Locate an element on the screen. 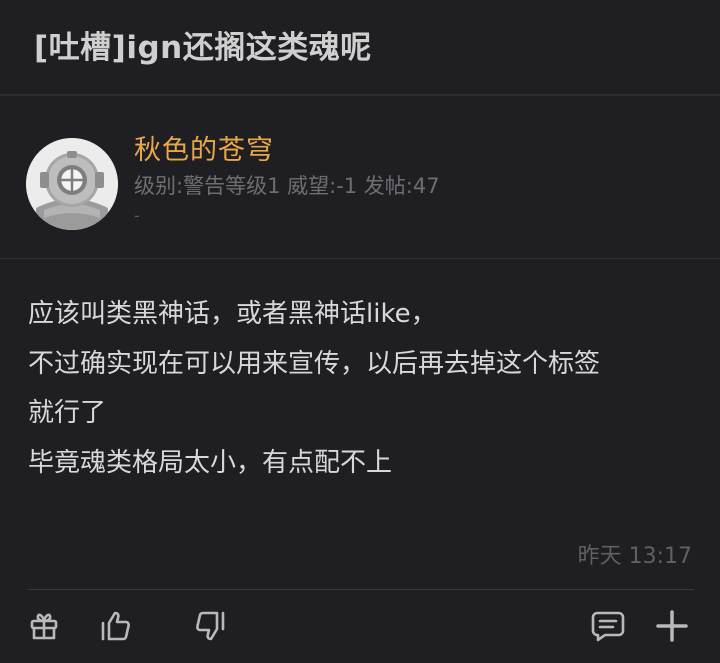 This screenshot has width=720, height=663. author-extra: - is located at coordinates (137, 215).